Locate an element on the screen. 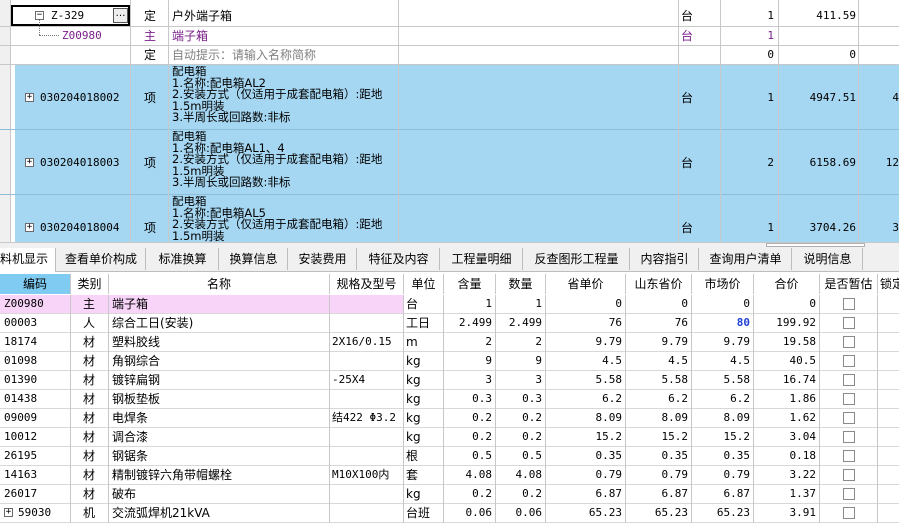  cell-unit: 根 is located at coordinates (412, 456).